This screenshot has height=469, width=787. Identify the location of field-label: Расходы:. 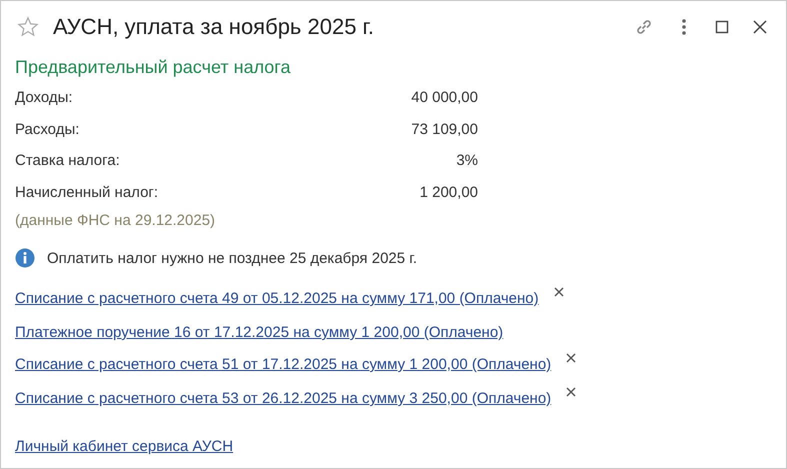
(47, 129).